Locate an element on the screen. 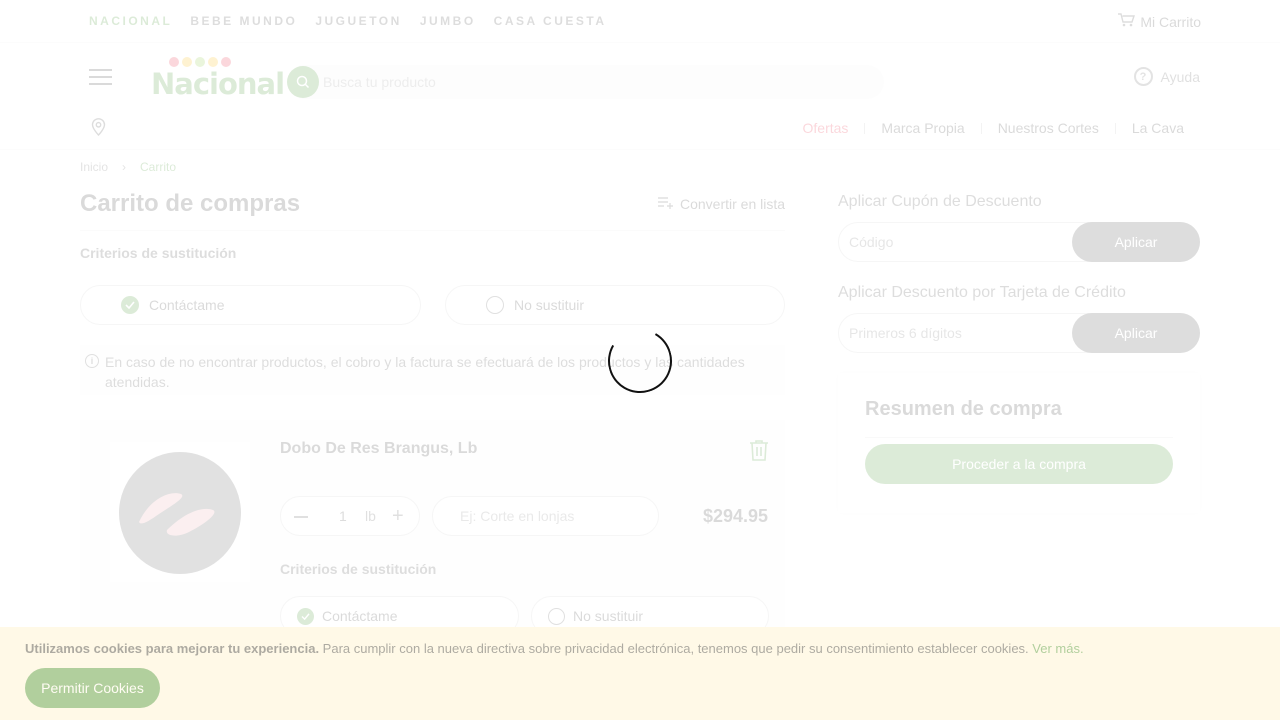 This screenshot has width=1280, height=720. coupon-title: Aplicar Cupón de Descuento is located at coordinates (940, 201).